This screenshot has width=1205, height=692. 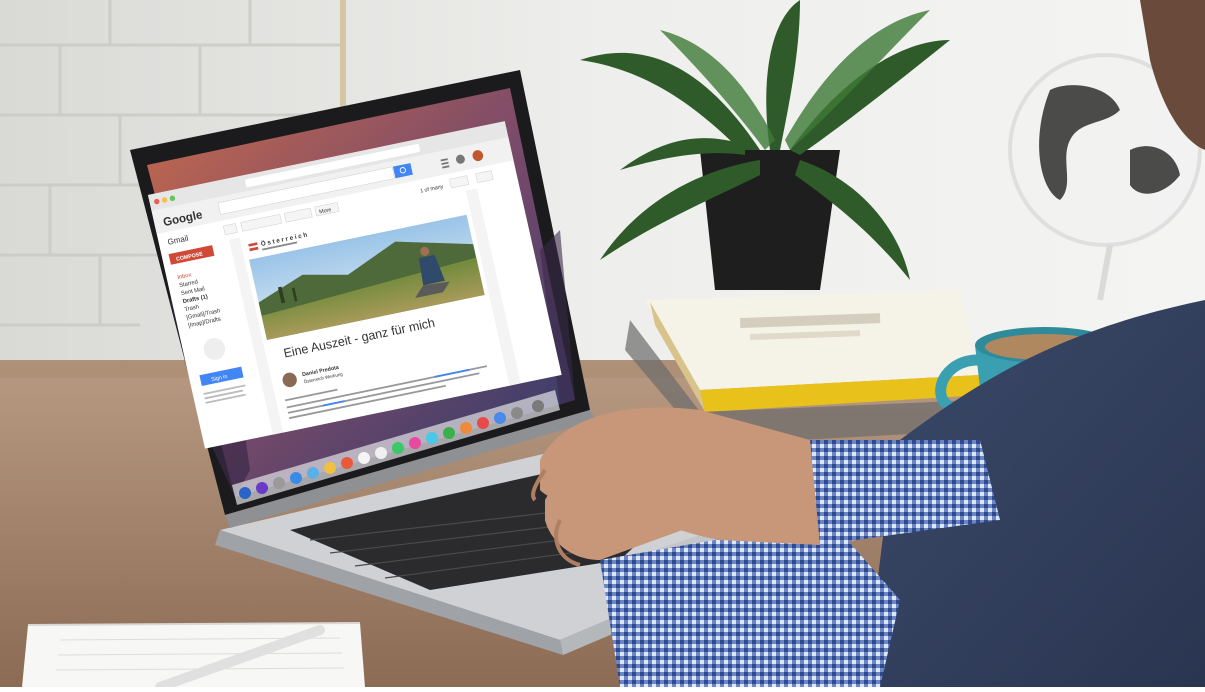 What do you see at coordinates (449, 433) in the screenshot?
I see `facetime-icon` at bounding box center [449, 433].